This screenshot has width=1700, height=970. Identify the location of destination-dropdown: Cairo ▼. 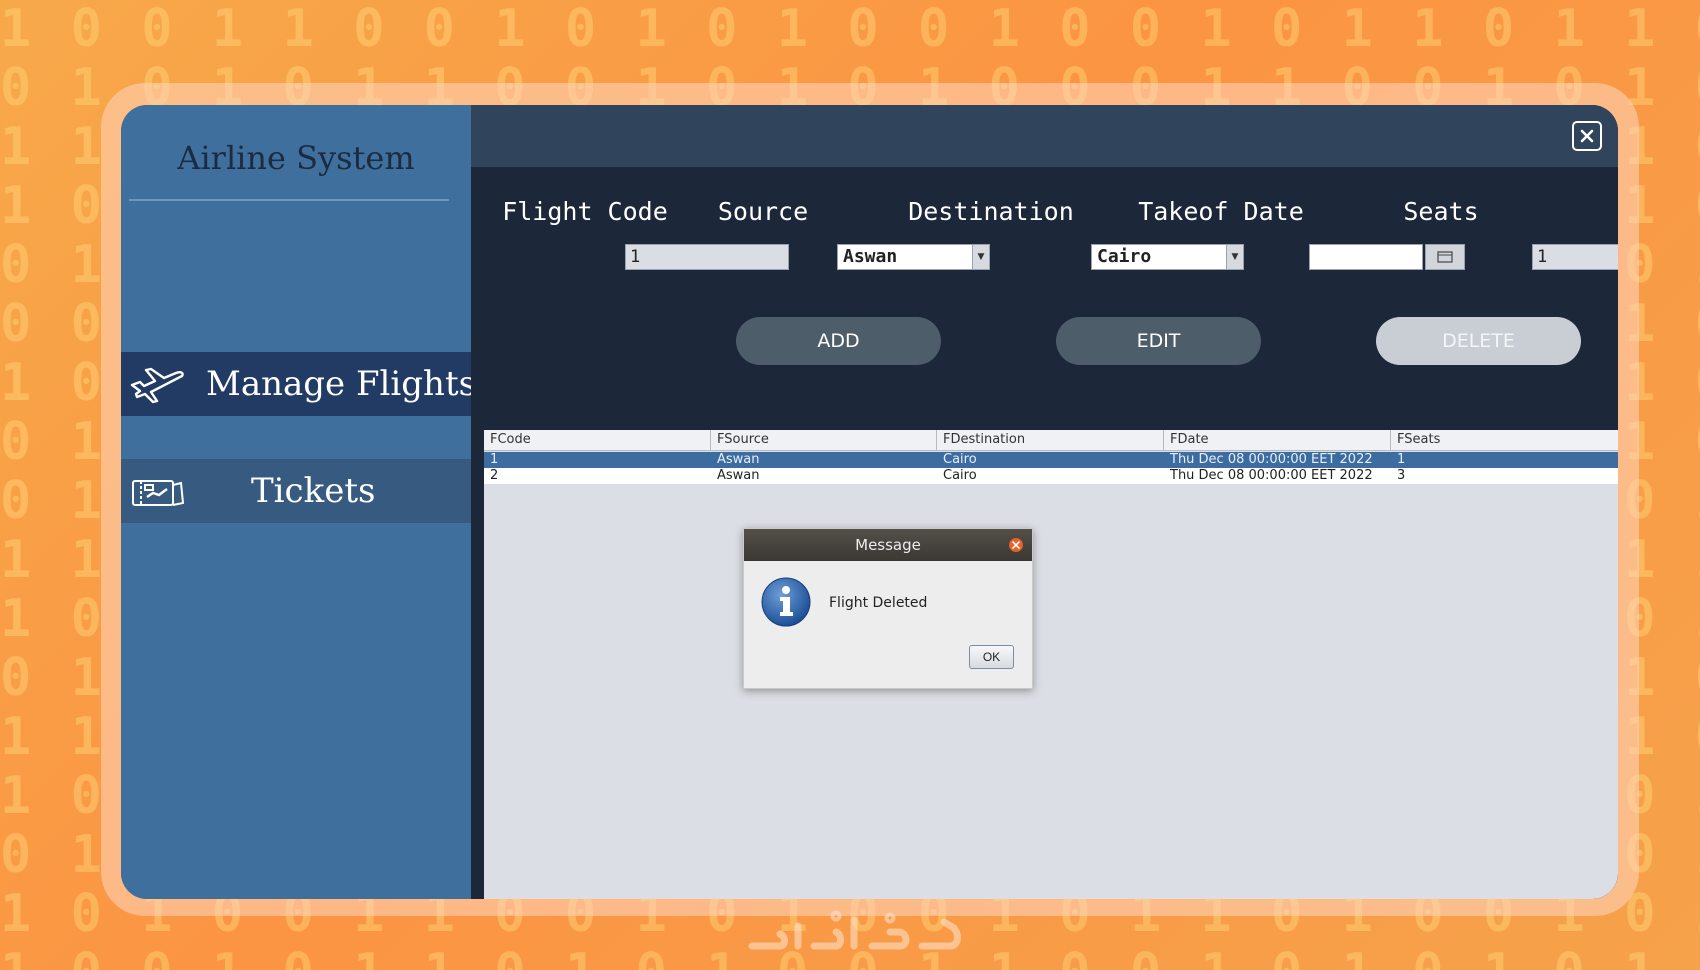
(1167, 257).